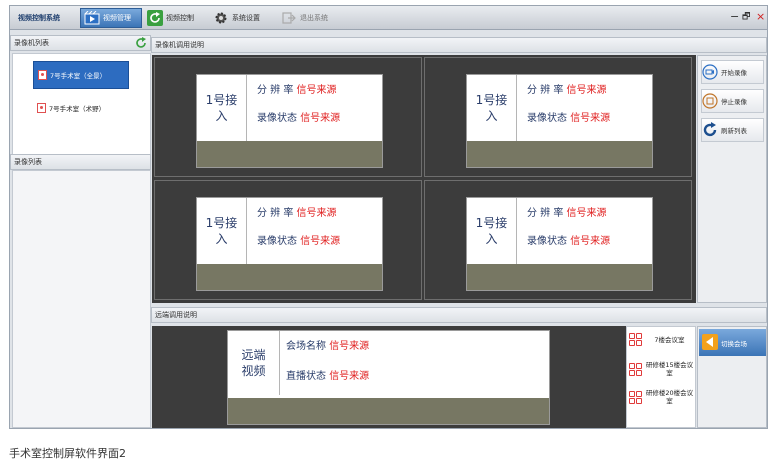 The image size is (777, 470). What do you see at coordinates (221, 18) in the screenshot?
I see `gear-icon` at bounding box center [221, 18].